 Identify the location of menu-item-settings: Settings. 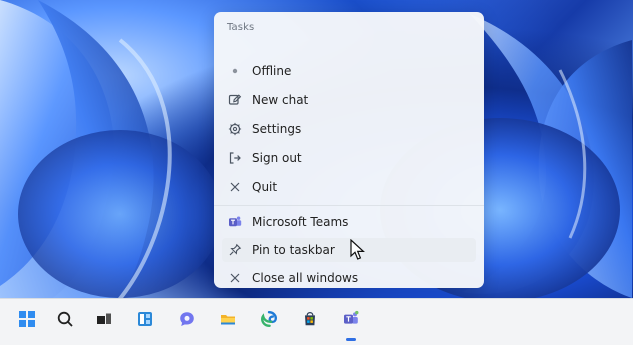
(349, 129).